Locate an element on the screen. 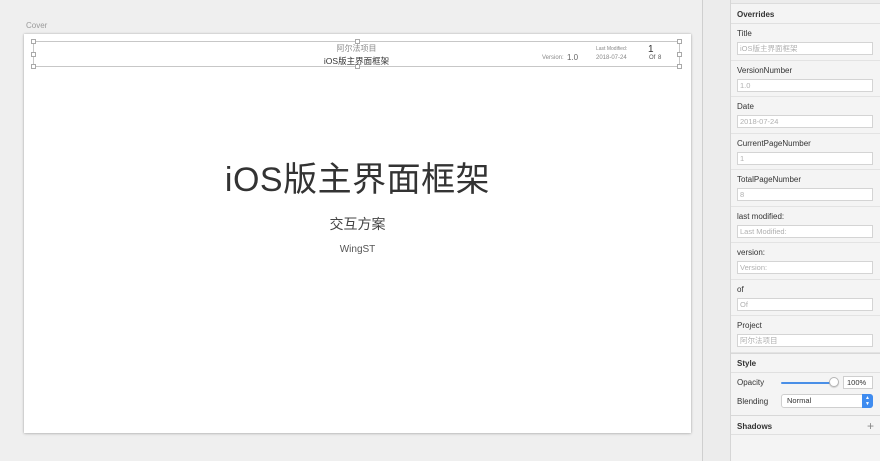 The width and height of the screenshot is (880, 461). override-item: last modified: Last Modified: is located at coordinates (805, 225).